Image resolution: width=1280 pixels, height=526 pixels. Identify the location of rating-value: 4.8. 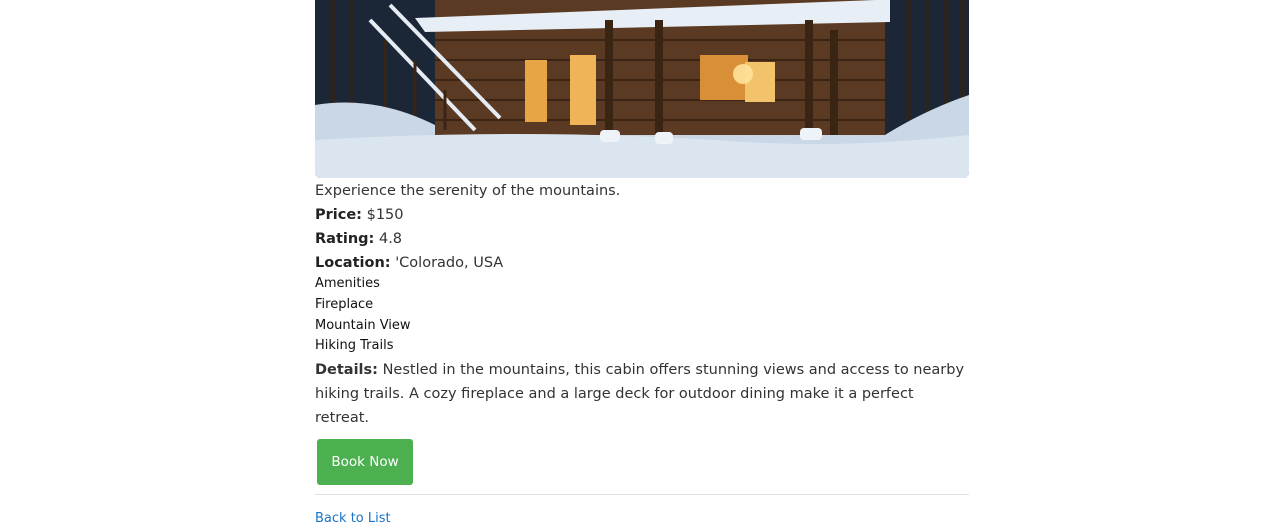
(390, 239).